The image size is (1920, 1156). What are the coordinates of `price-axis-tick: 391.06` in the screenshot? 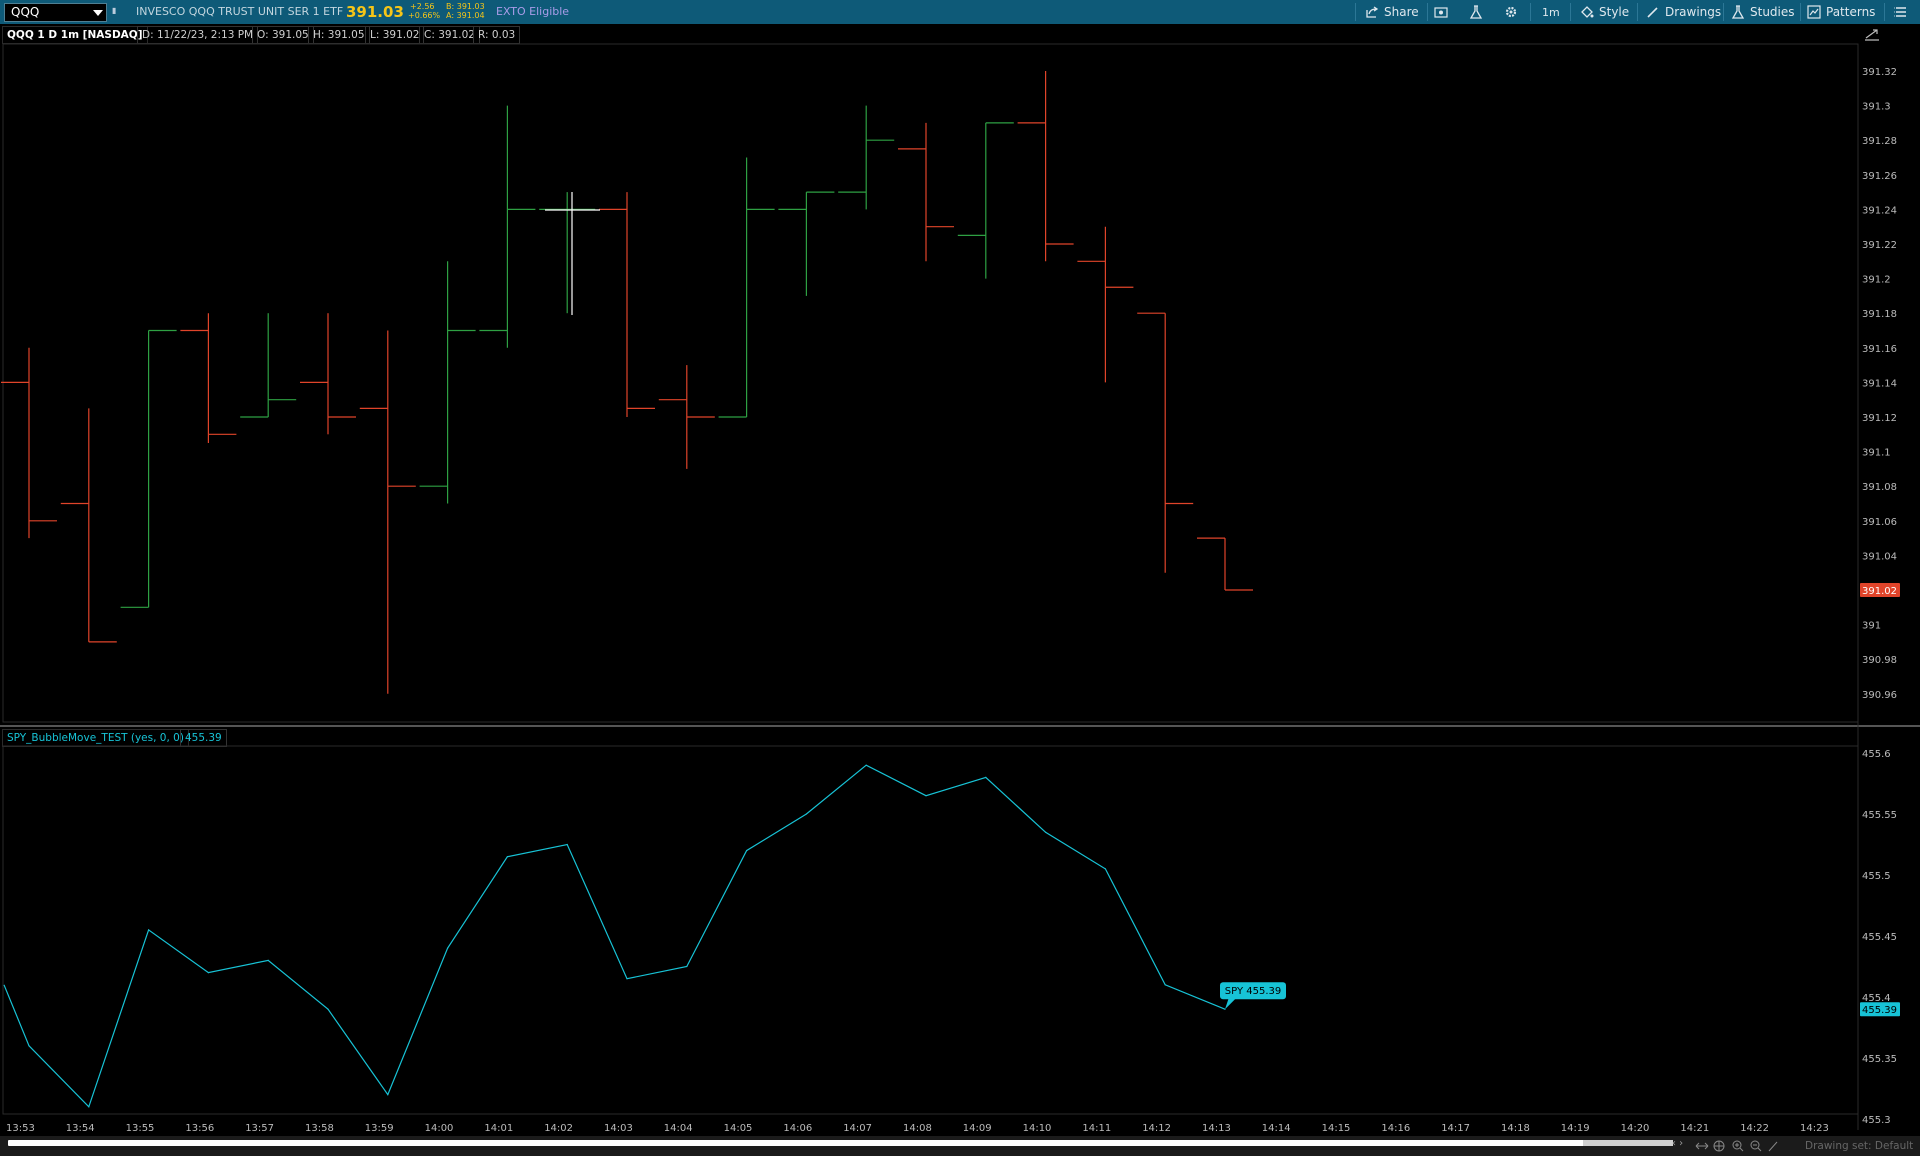 It's located at (1879, 522).